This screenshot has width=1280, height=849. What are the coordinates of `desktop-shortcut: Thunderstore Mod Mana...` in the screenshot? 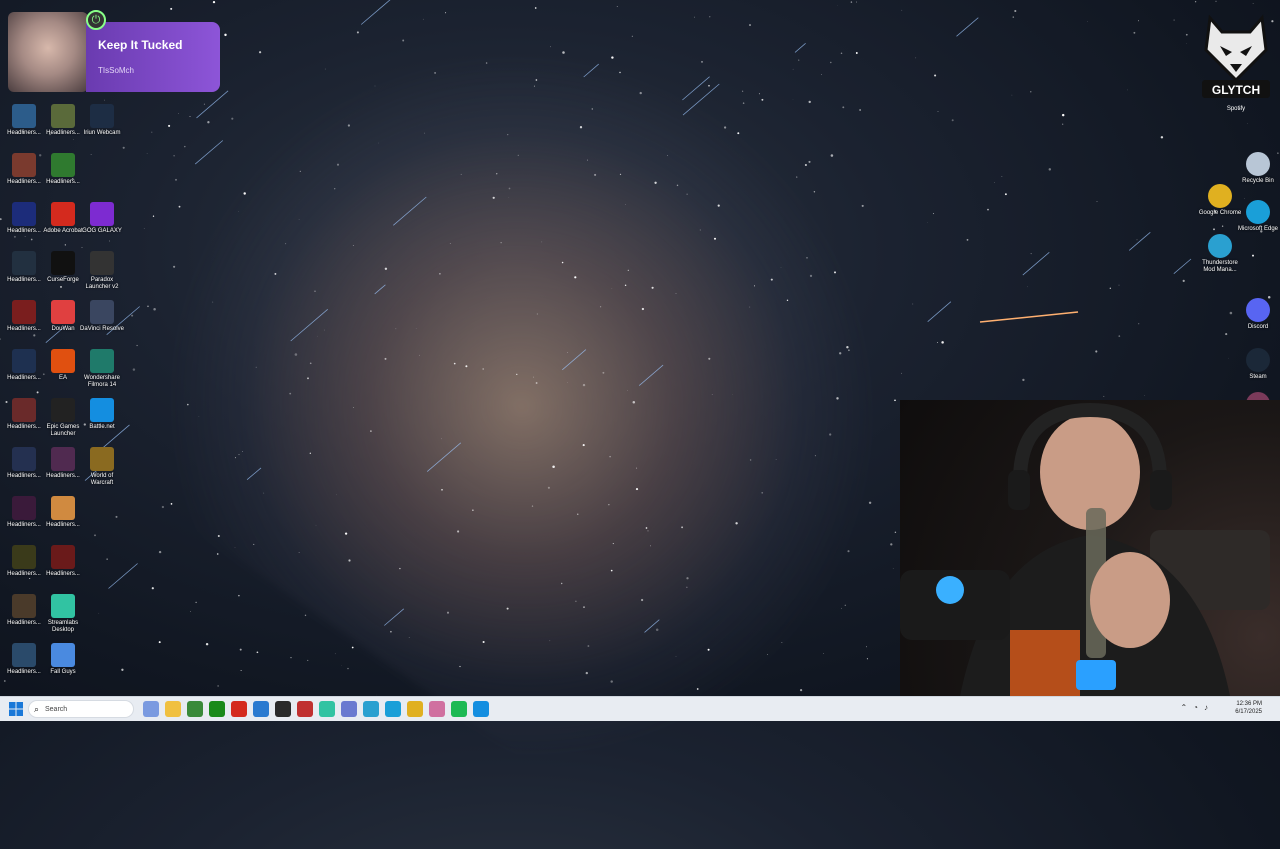 It's located at (1220, 254).